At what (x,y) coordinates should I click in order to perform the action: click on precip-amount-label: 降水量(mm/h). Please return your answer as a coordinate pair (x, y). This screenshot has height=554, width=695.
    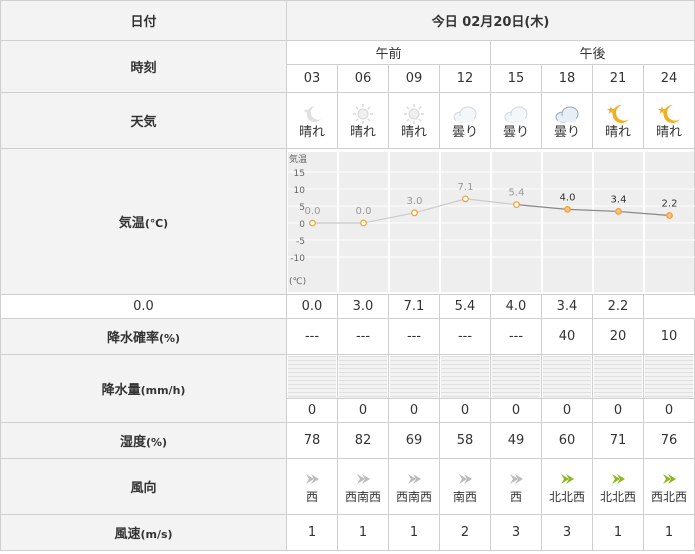
    Looking at the image, I should click on (143, 388).